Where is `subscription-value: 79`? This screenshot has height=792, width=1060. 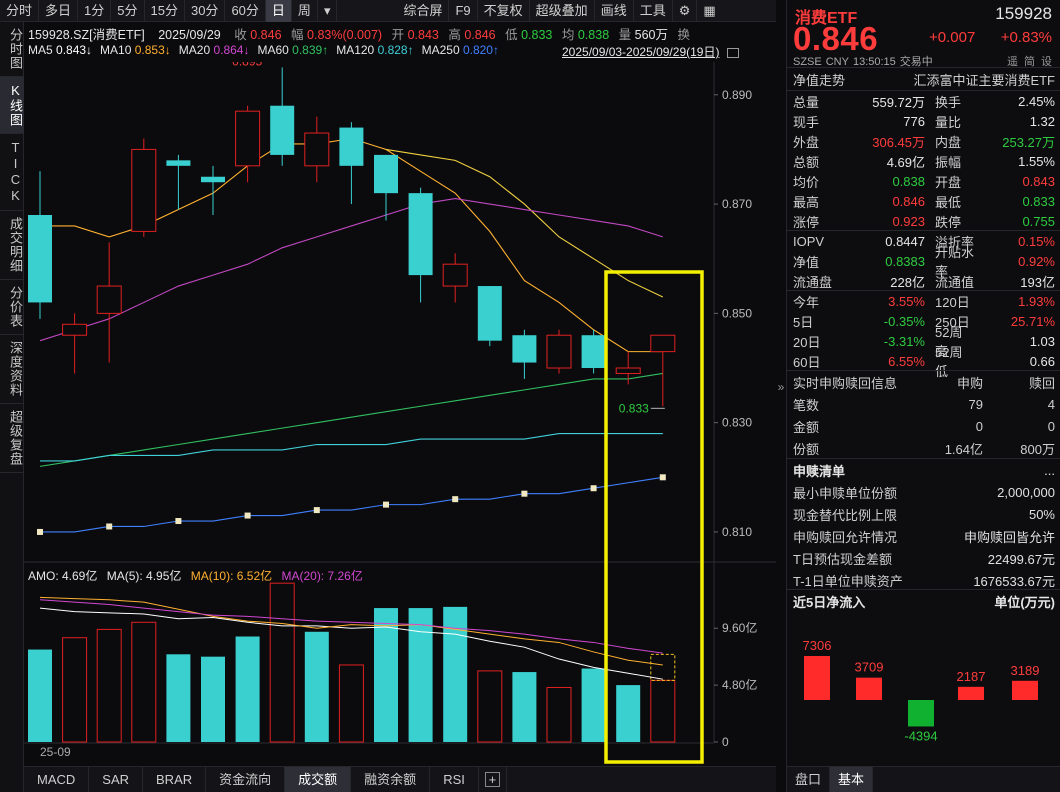
subscription-value: 79 is located at coordinates (953, 404).